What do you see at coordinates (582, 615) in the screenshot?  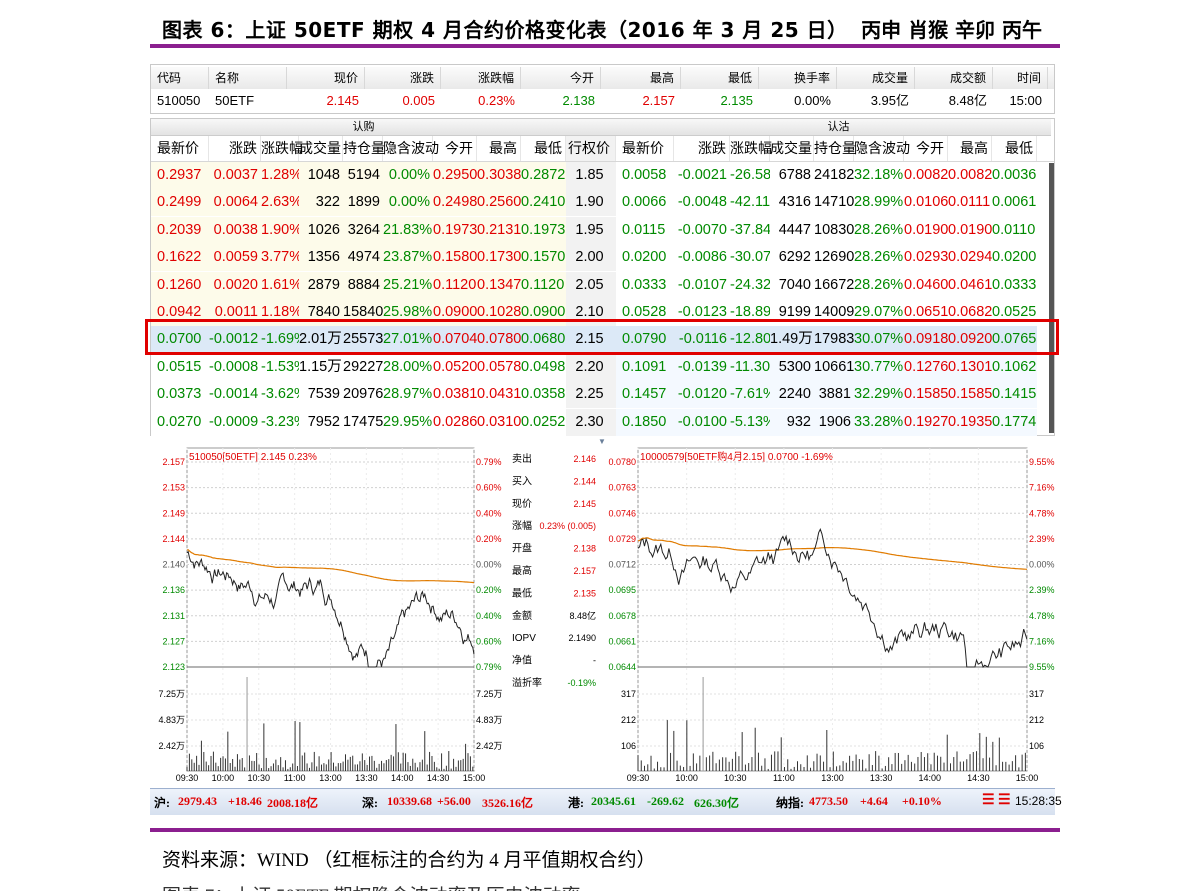 I see `info-value: 8.48亿` at bounding box center [582, 615].